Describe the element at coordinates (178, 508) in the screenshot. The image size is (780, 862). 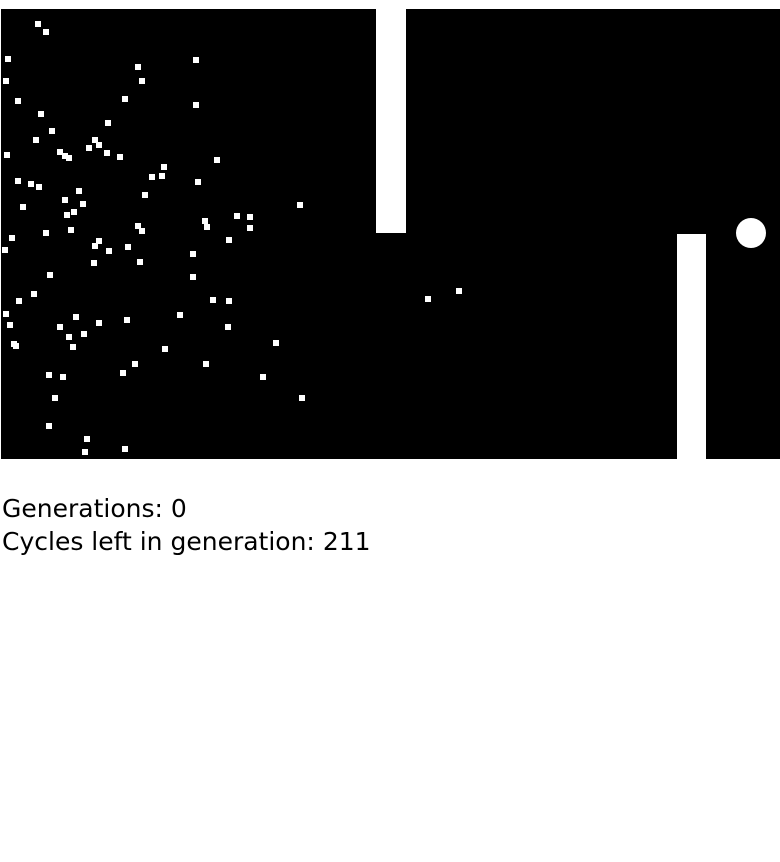
I see `generations-value: 0` at that location.